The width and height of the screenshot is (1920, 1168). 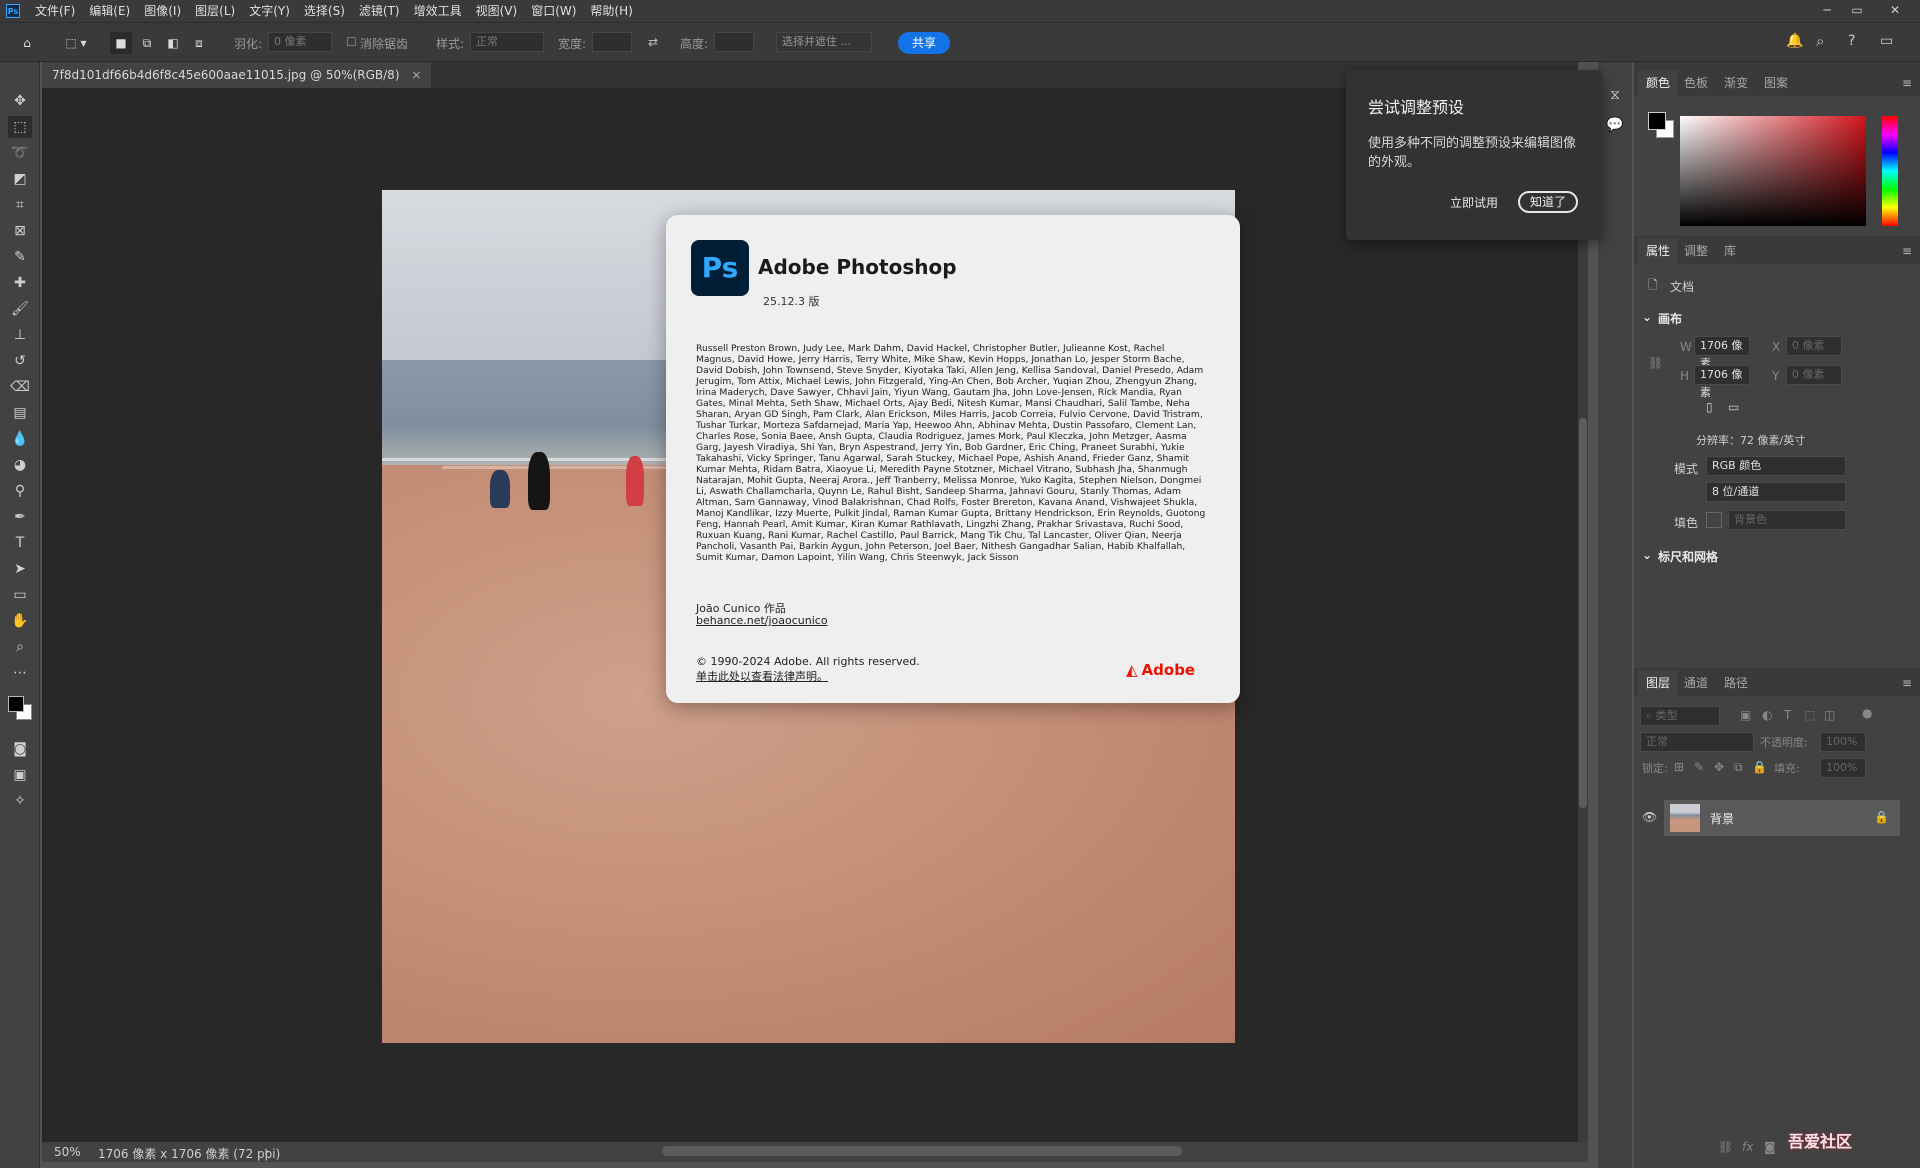 What do you see at coordinates (1851, 41) in the screenshot?
I see `help-icon: ?` at bounding box center [1851, 41].